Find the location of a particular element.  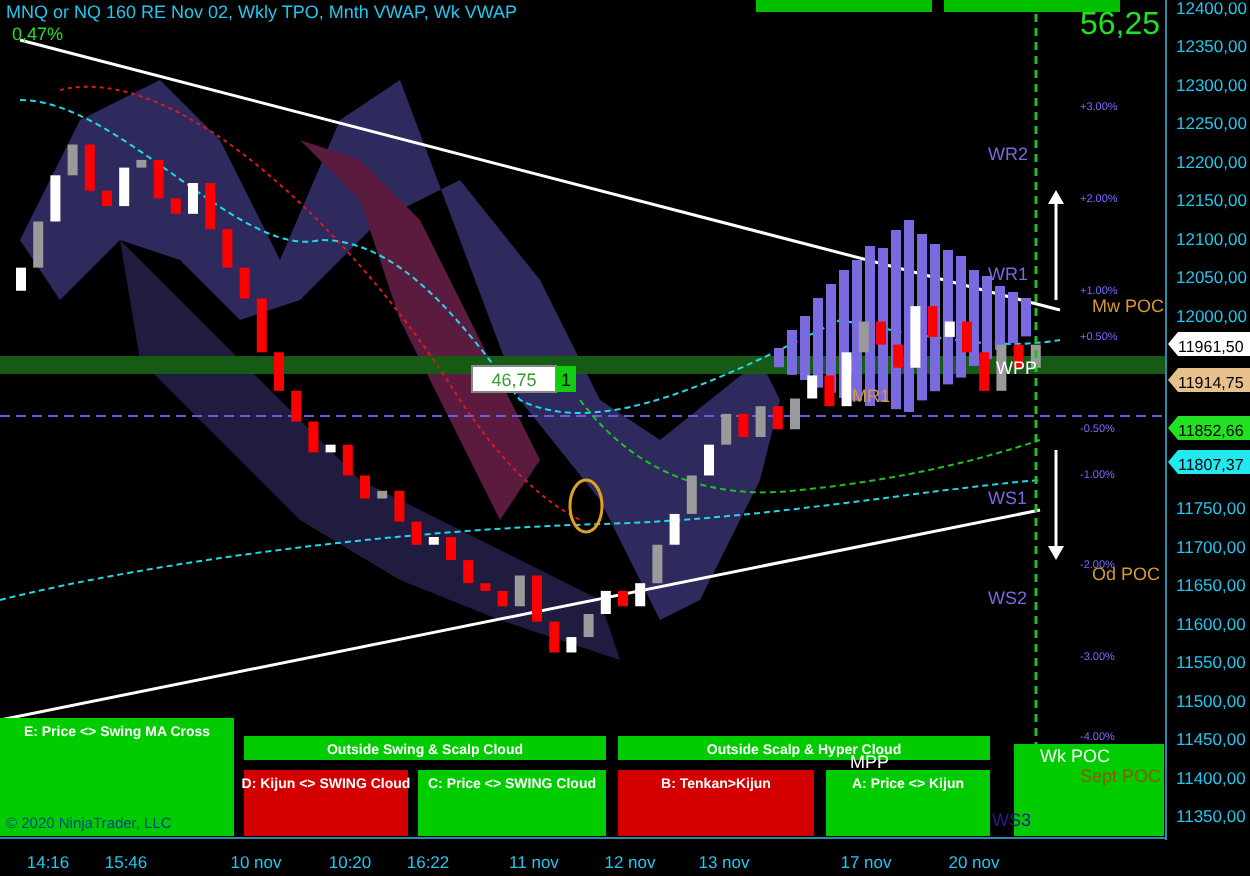

price-axis-label: 11700,00 is located at coordinates (1211, 546).